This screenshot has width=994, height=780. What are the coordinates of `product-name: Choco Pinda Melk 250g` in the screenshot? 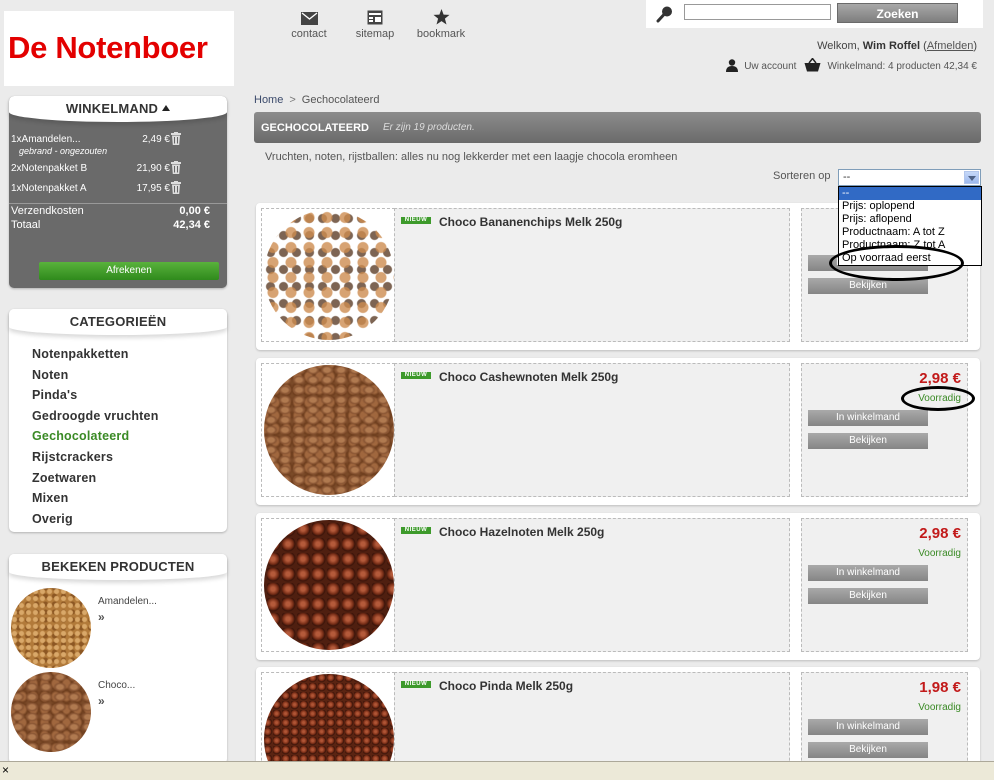 It's located at (506, 686).